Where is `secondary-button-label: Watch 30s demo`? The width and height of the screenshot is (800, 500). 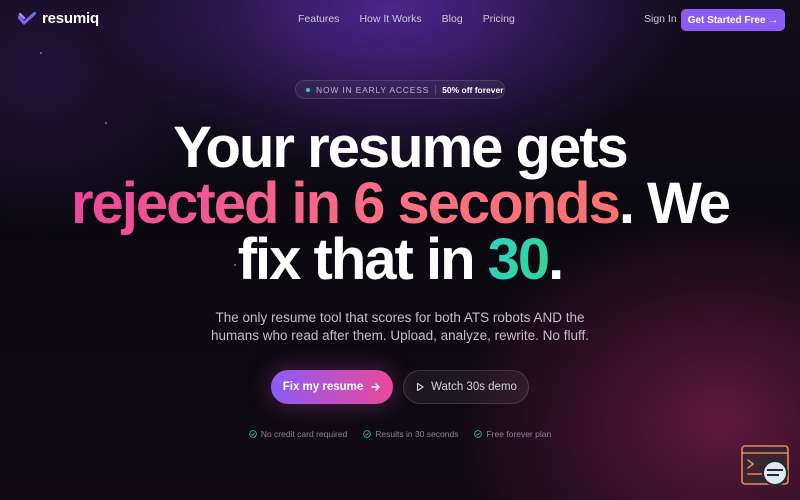
secondary-button-label: Watch 30s demo is located at coordinates (474, 387).